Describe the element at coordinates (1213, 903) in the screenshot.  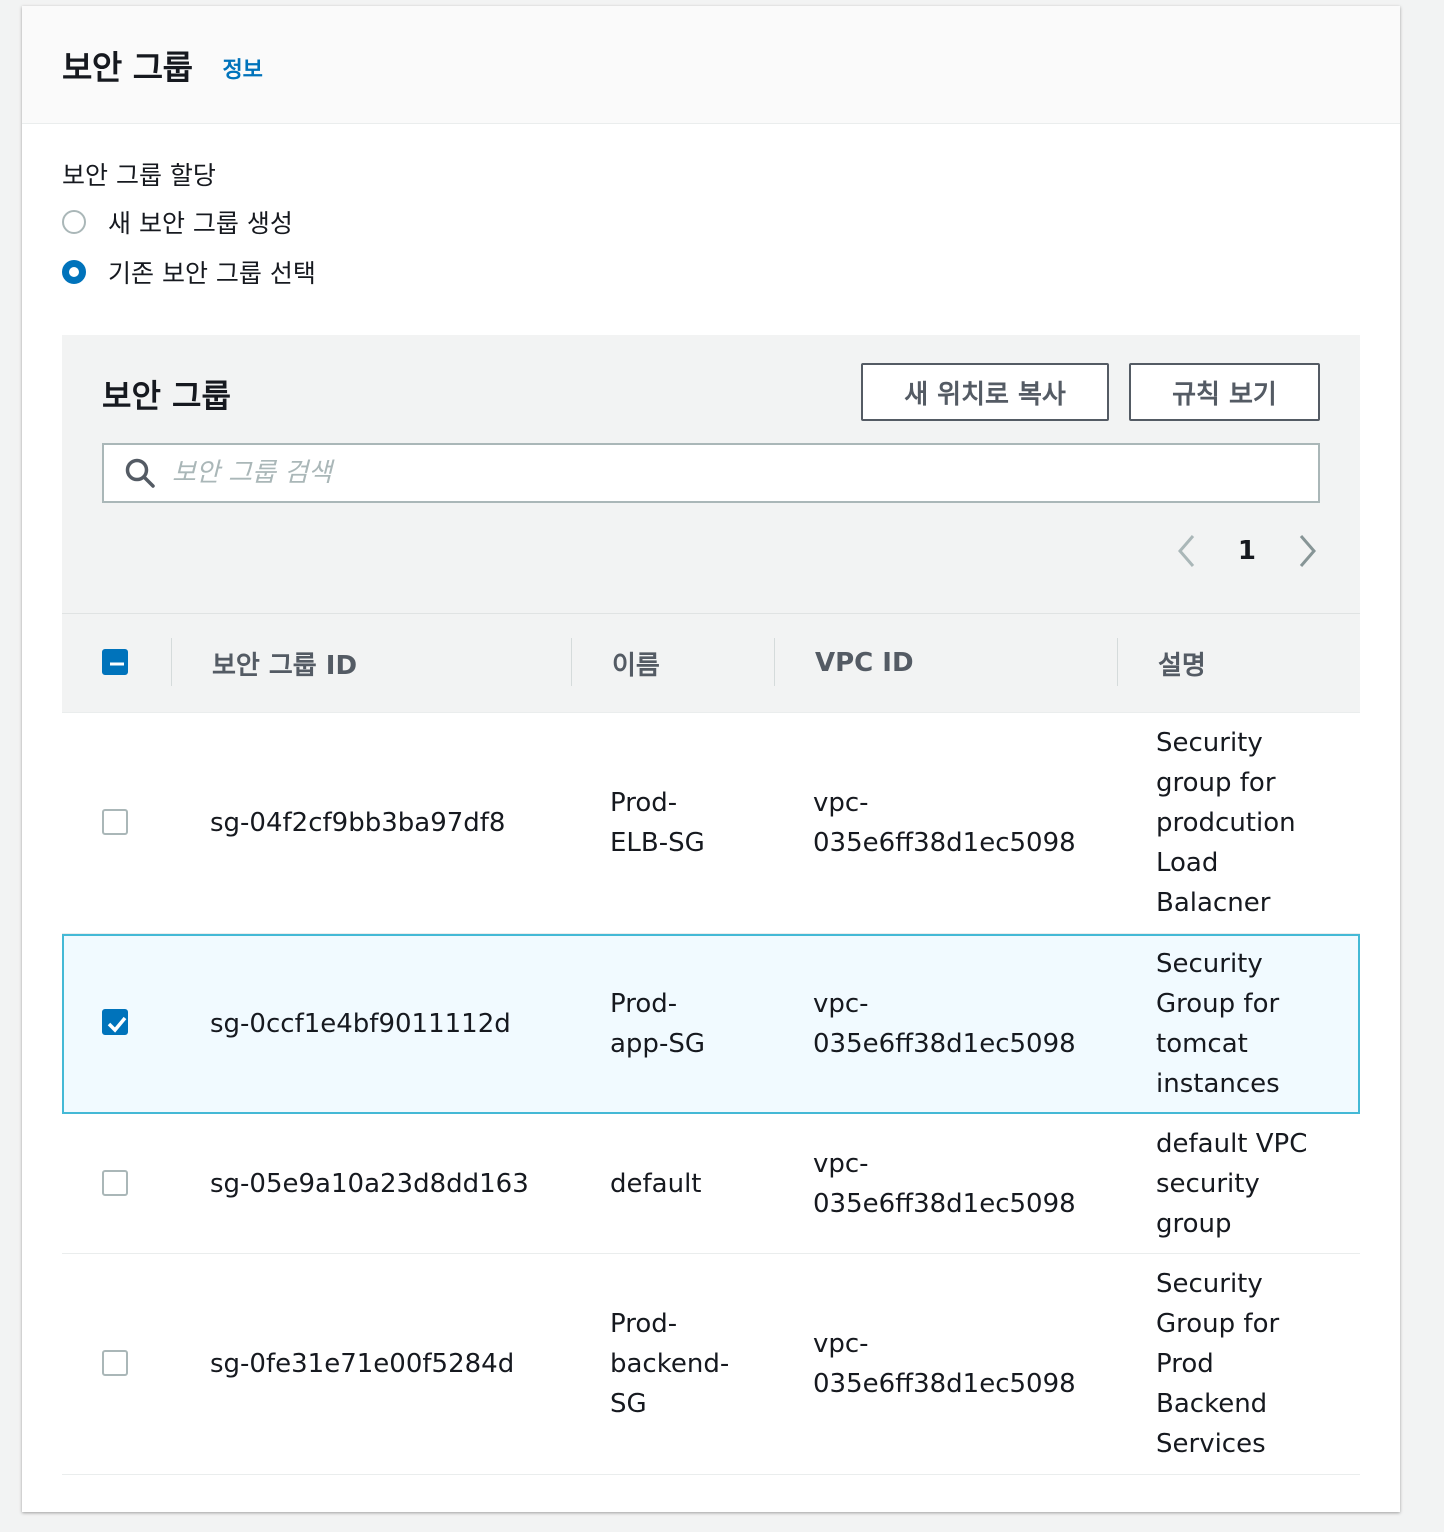
I see `desc-line: Balacner` at that location.